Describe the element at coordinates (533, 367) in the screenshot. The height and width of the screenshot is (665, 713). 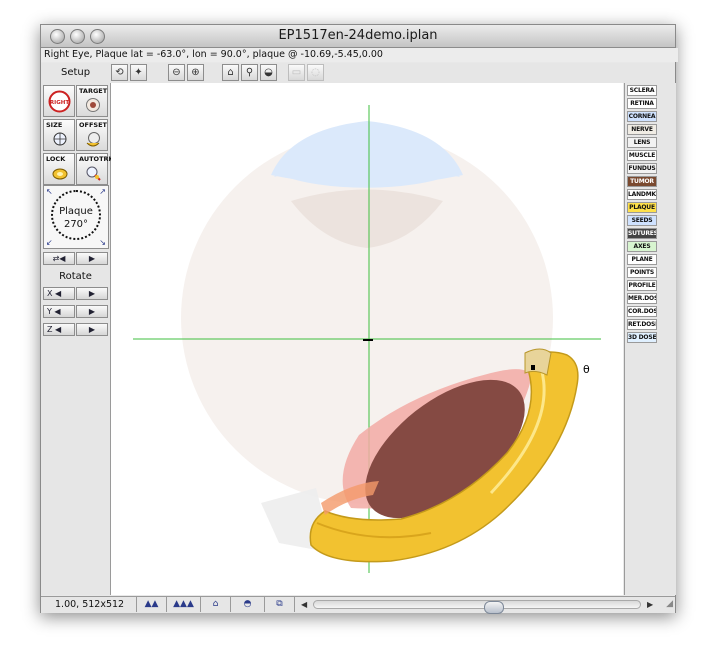
I see `eyelet-hole-mark` at that location.